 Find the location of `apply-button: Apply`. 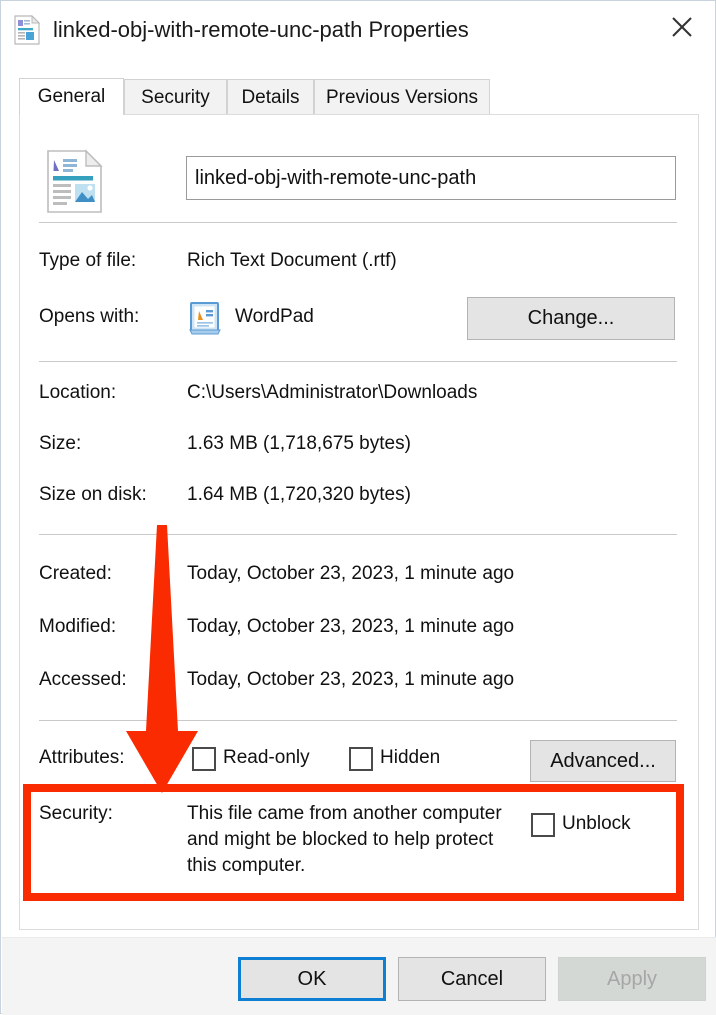

apply-button: Apply is located at coordinates (632, 979).